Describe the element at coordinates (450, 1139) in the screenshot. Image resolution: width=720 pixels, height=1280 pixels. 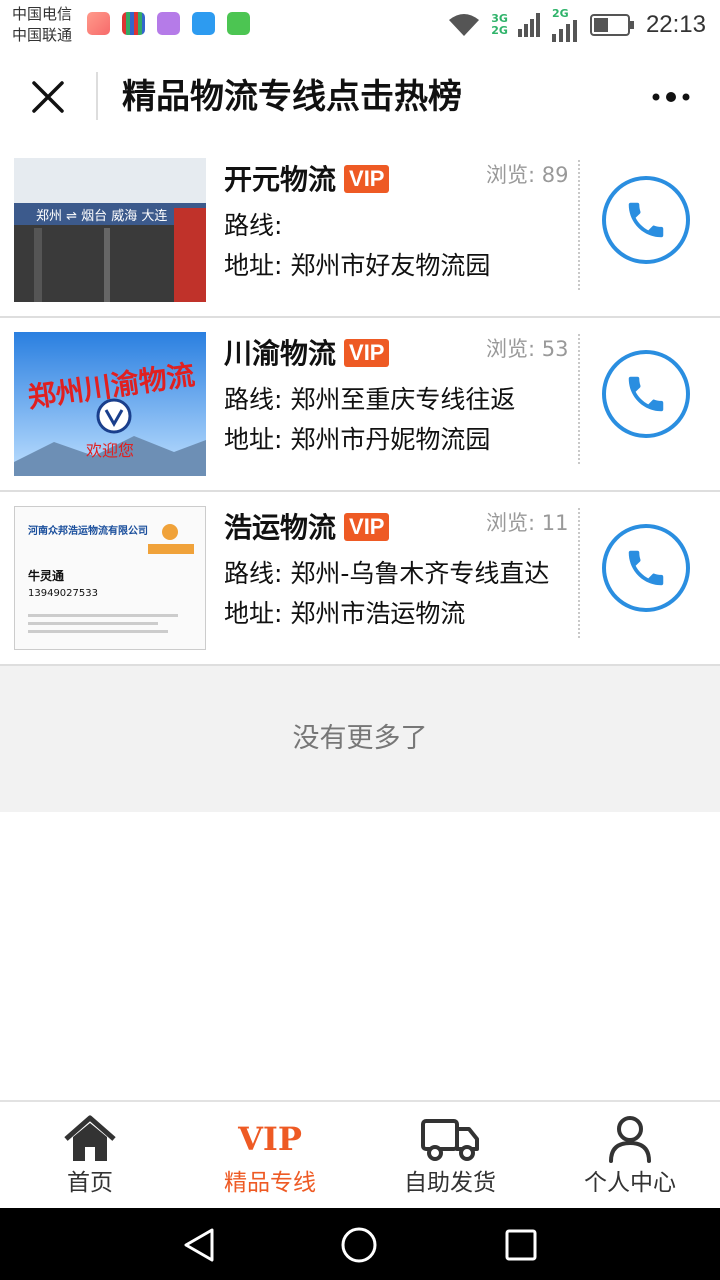
I see `truck-icon` at that location.